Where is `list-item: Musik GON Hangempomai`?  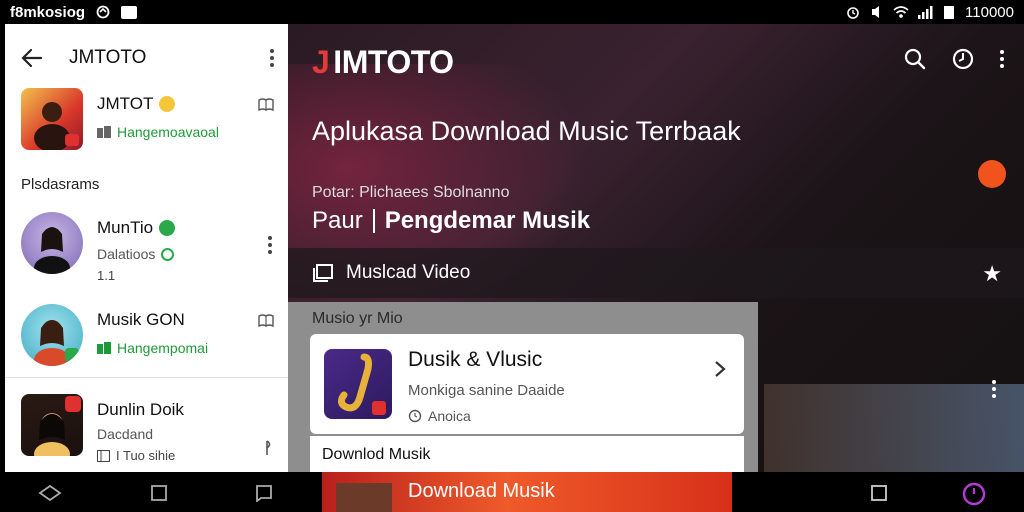
list-item: Musik GON Hangempomai is located at coordinates (146, 335).